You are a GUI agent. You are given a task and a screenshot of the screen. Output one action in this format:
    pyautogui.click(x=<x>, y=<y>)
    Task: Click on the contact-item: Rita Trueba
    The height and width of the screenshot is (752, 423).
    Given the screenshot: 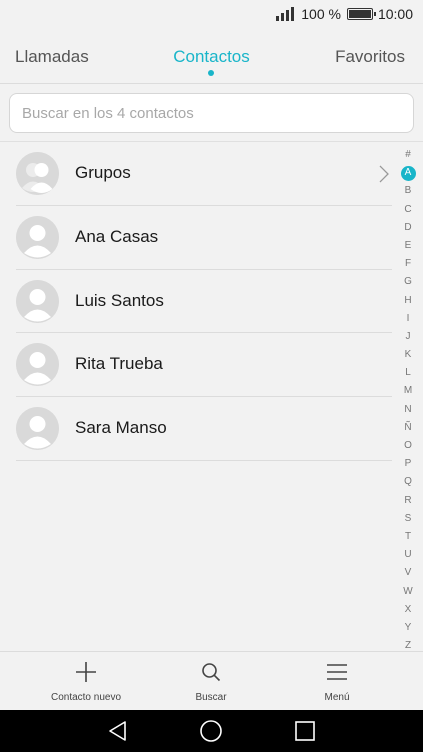 What is the action you would take?
    pyautogui.click(x=204, y=365)
    